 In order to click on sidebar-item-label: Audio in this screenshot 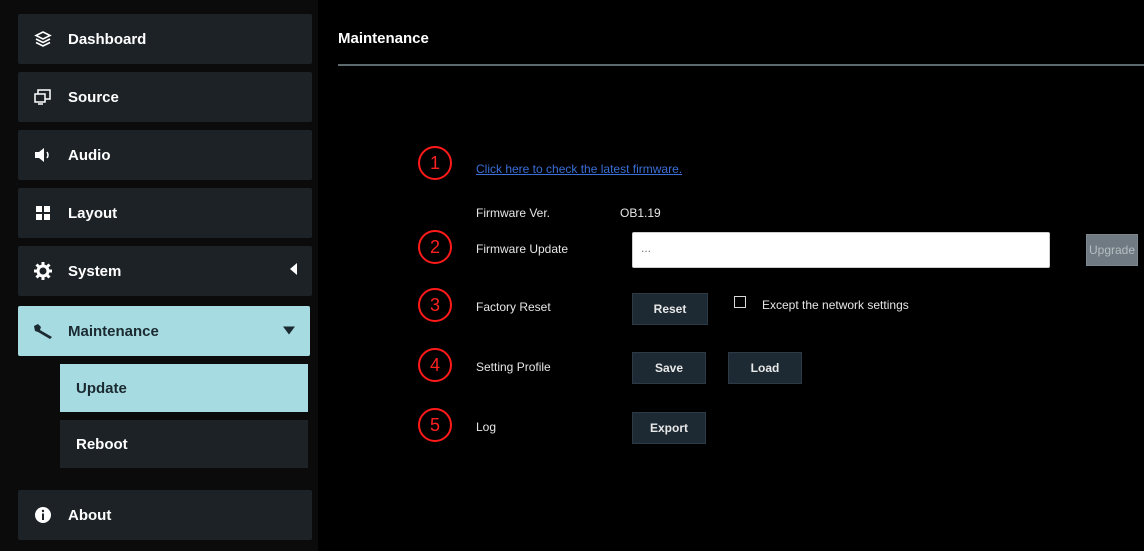, I will do `click(89, 155)`.